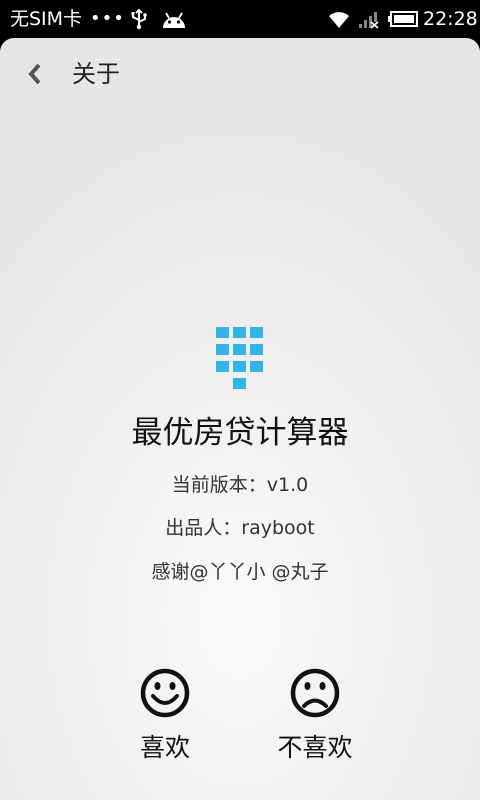  I want to click on sad-face-icon, so click(315, 693).